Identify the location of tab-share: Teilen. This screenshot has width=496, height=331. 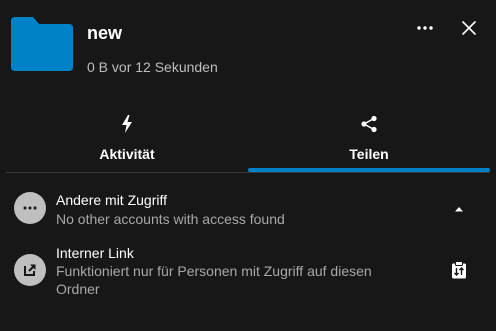
(369, 138).